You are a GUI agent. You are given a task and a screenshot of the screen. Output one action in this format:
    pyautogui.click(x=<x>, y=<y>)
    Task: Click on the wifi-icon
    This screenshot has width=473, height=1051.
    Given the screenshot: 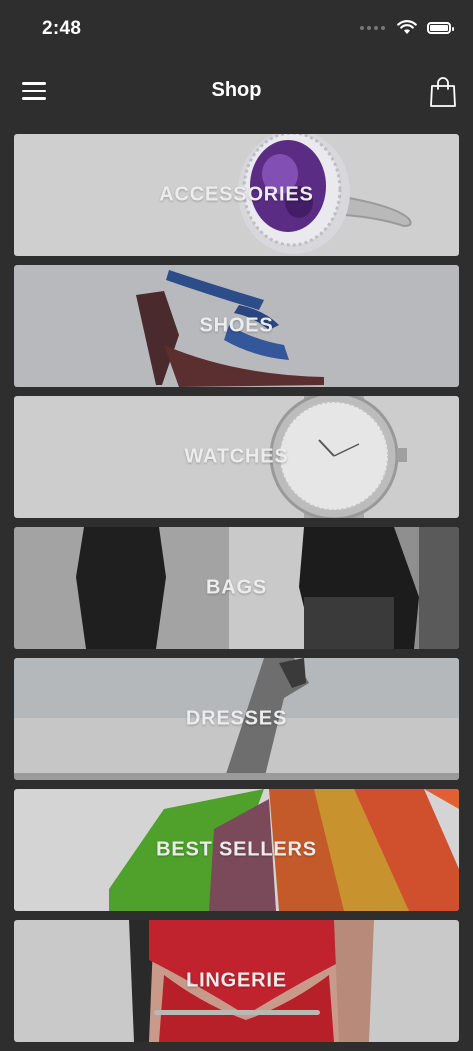 What is the action you would take?
    pyautogui.click(x=407, y=27)
    